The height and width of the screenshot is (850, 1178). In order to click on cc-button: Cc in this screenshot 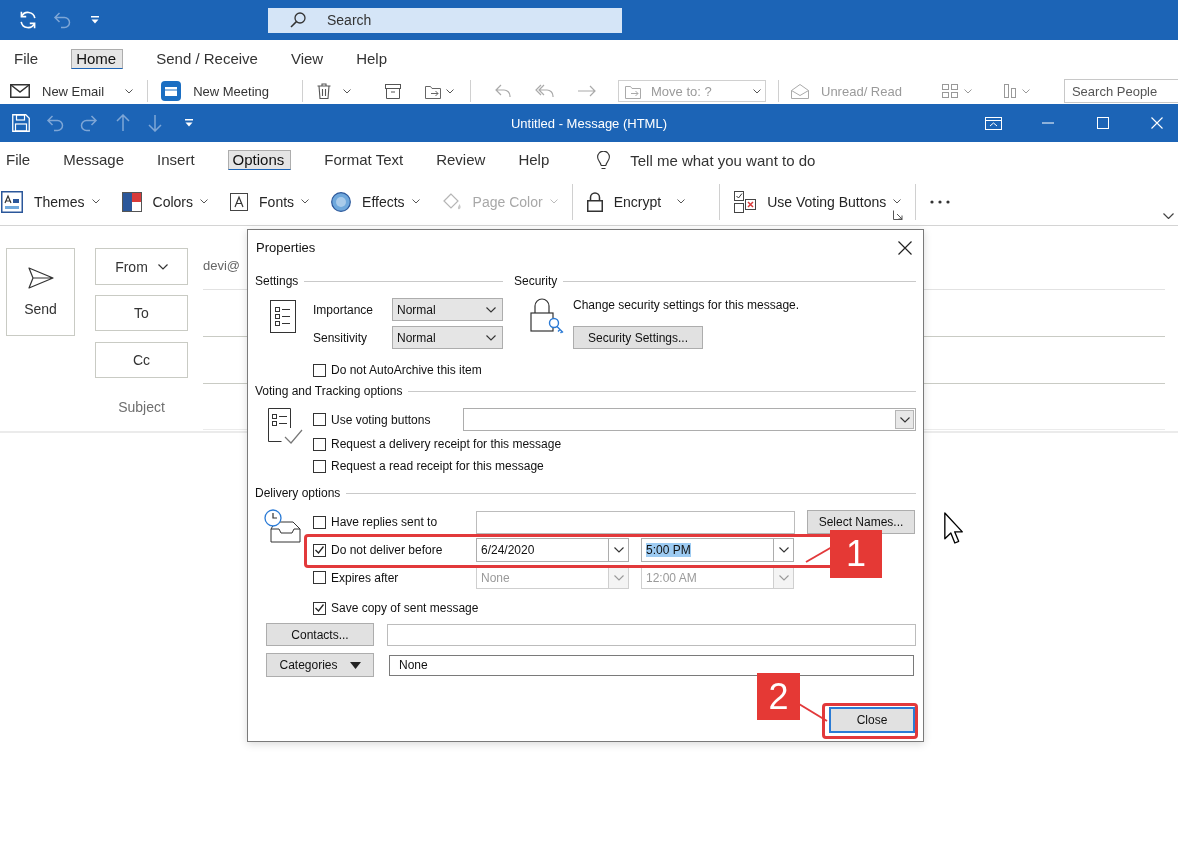, I will do `click(141, 360)`.